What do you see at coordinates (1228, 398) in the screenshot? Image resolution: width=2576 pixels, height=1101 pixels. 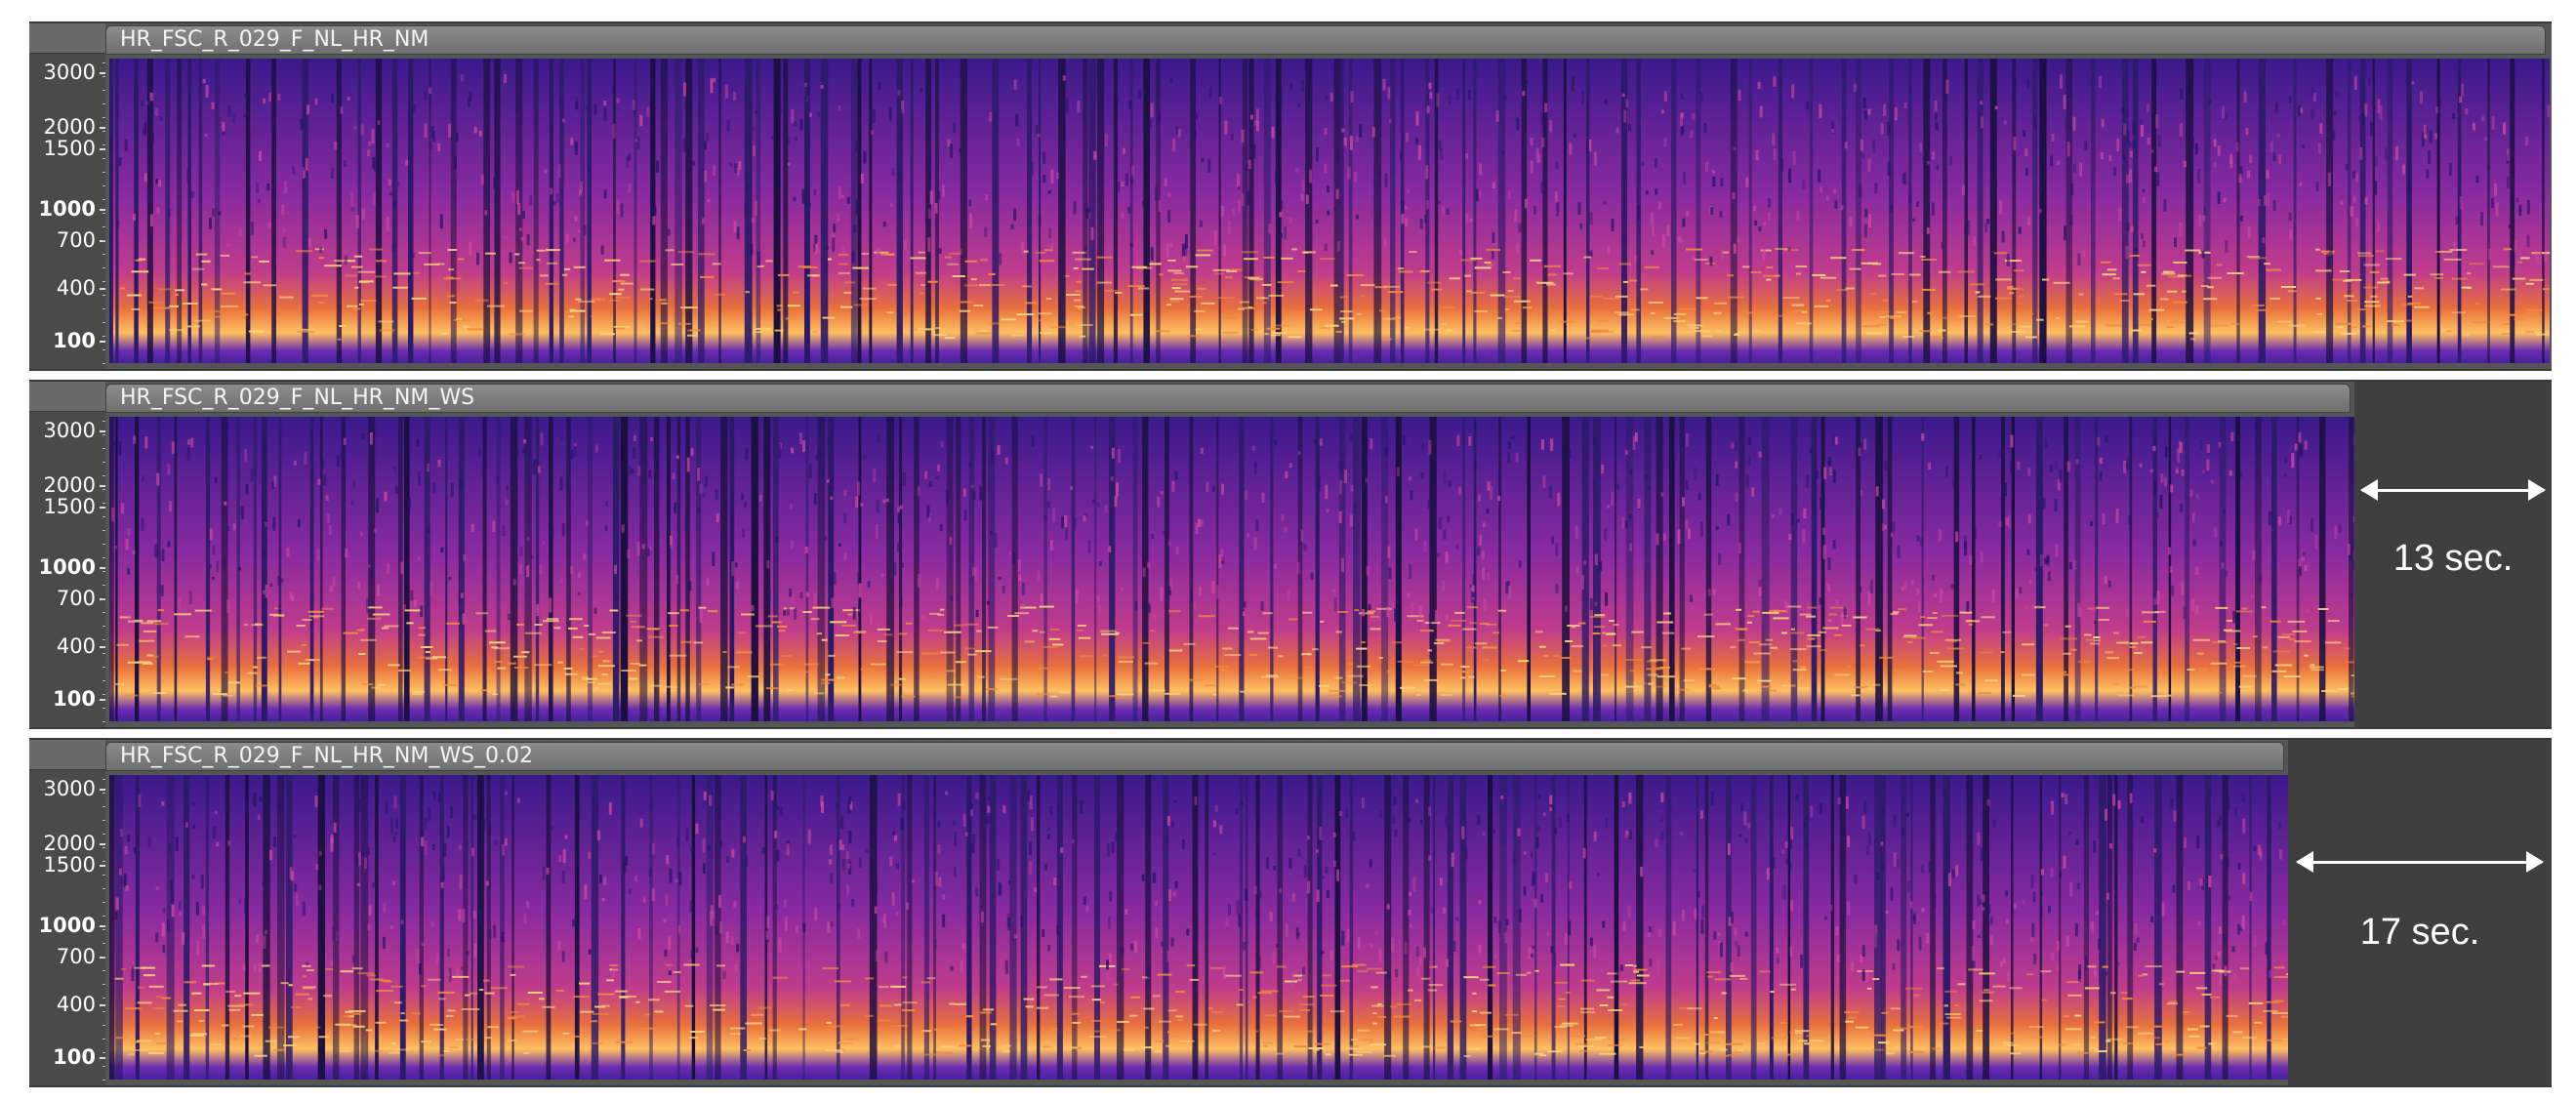 I see `track-title-bar: HR_FSC_R_029_F_NL_HR_NM_WS` at bounding box center [1228, 398].